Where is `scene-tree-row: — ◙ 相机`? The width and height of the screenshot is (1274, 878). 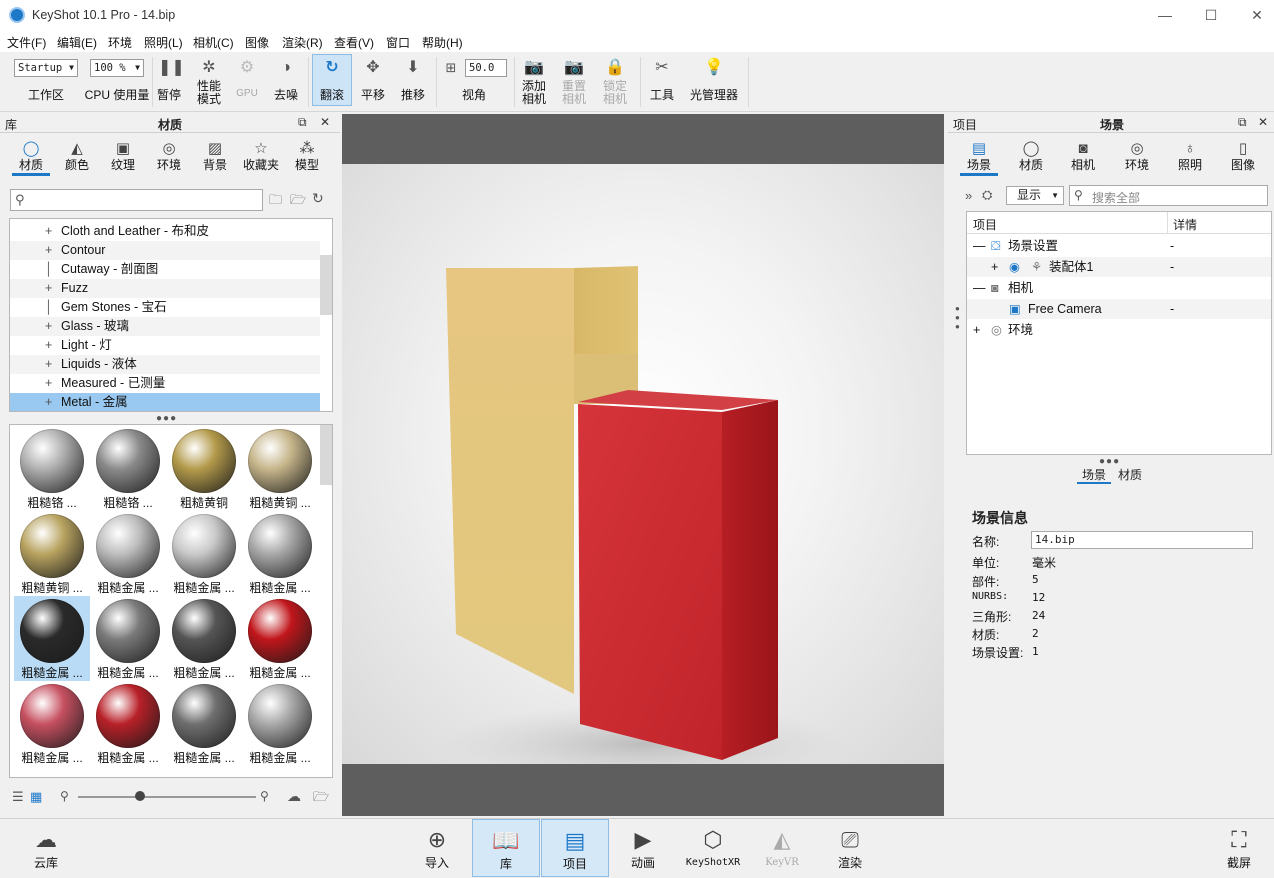
scene-tree-row: — ◙ 相机 is located at coordinates (1119, 288).